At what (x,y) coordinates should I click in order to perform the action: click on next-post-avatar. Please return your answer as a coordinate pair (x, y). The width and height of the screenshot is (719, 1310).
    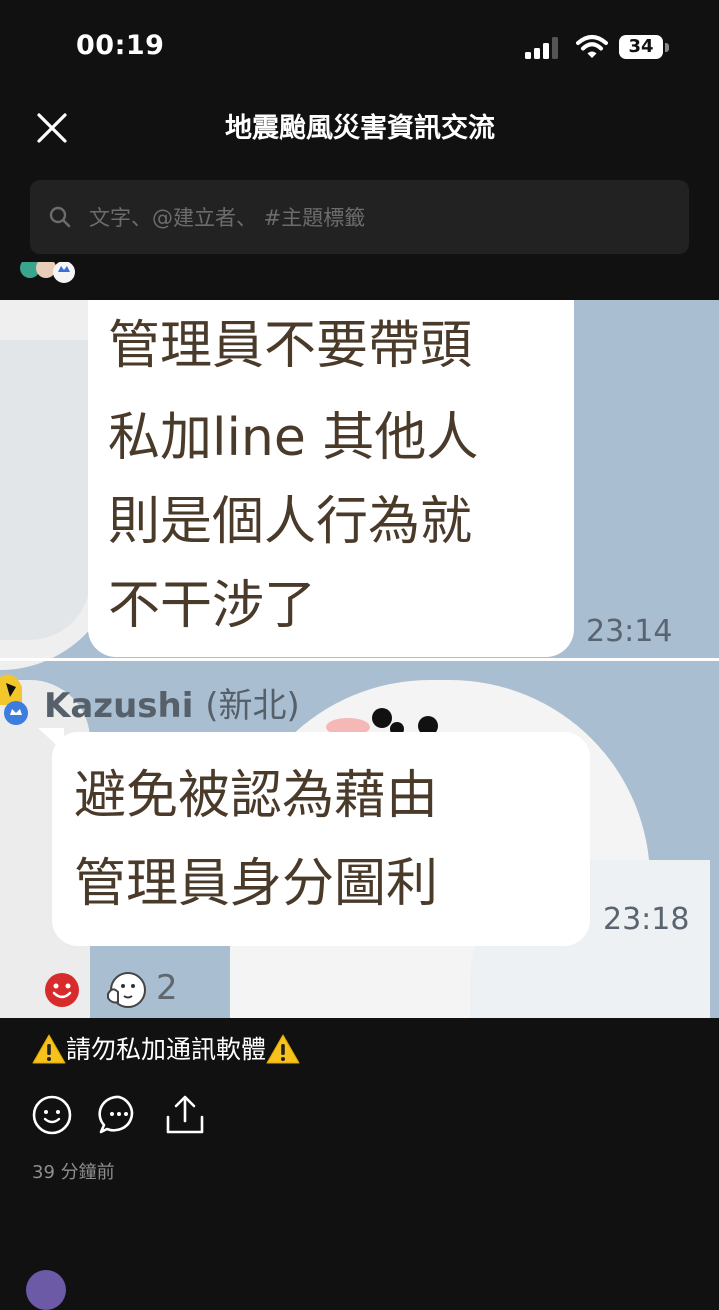
    Looking at the image, I should click on (46, 1290).